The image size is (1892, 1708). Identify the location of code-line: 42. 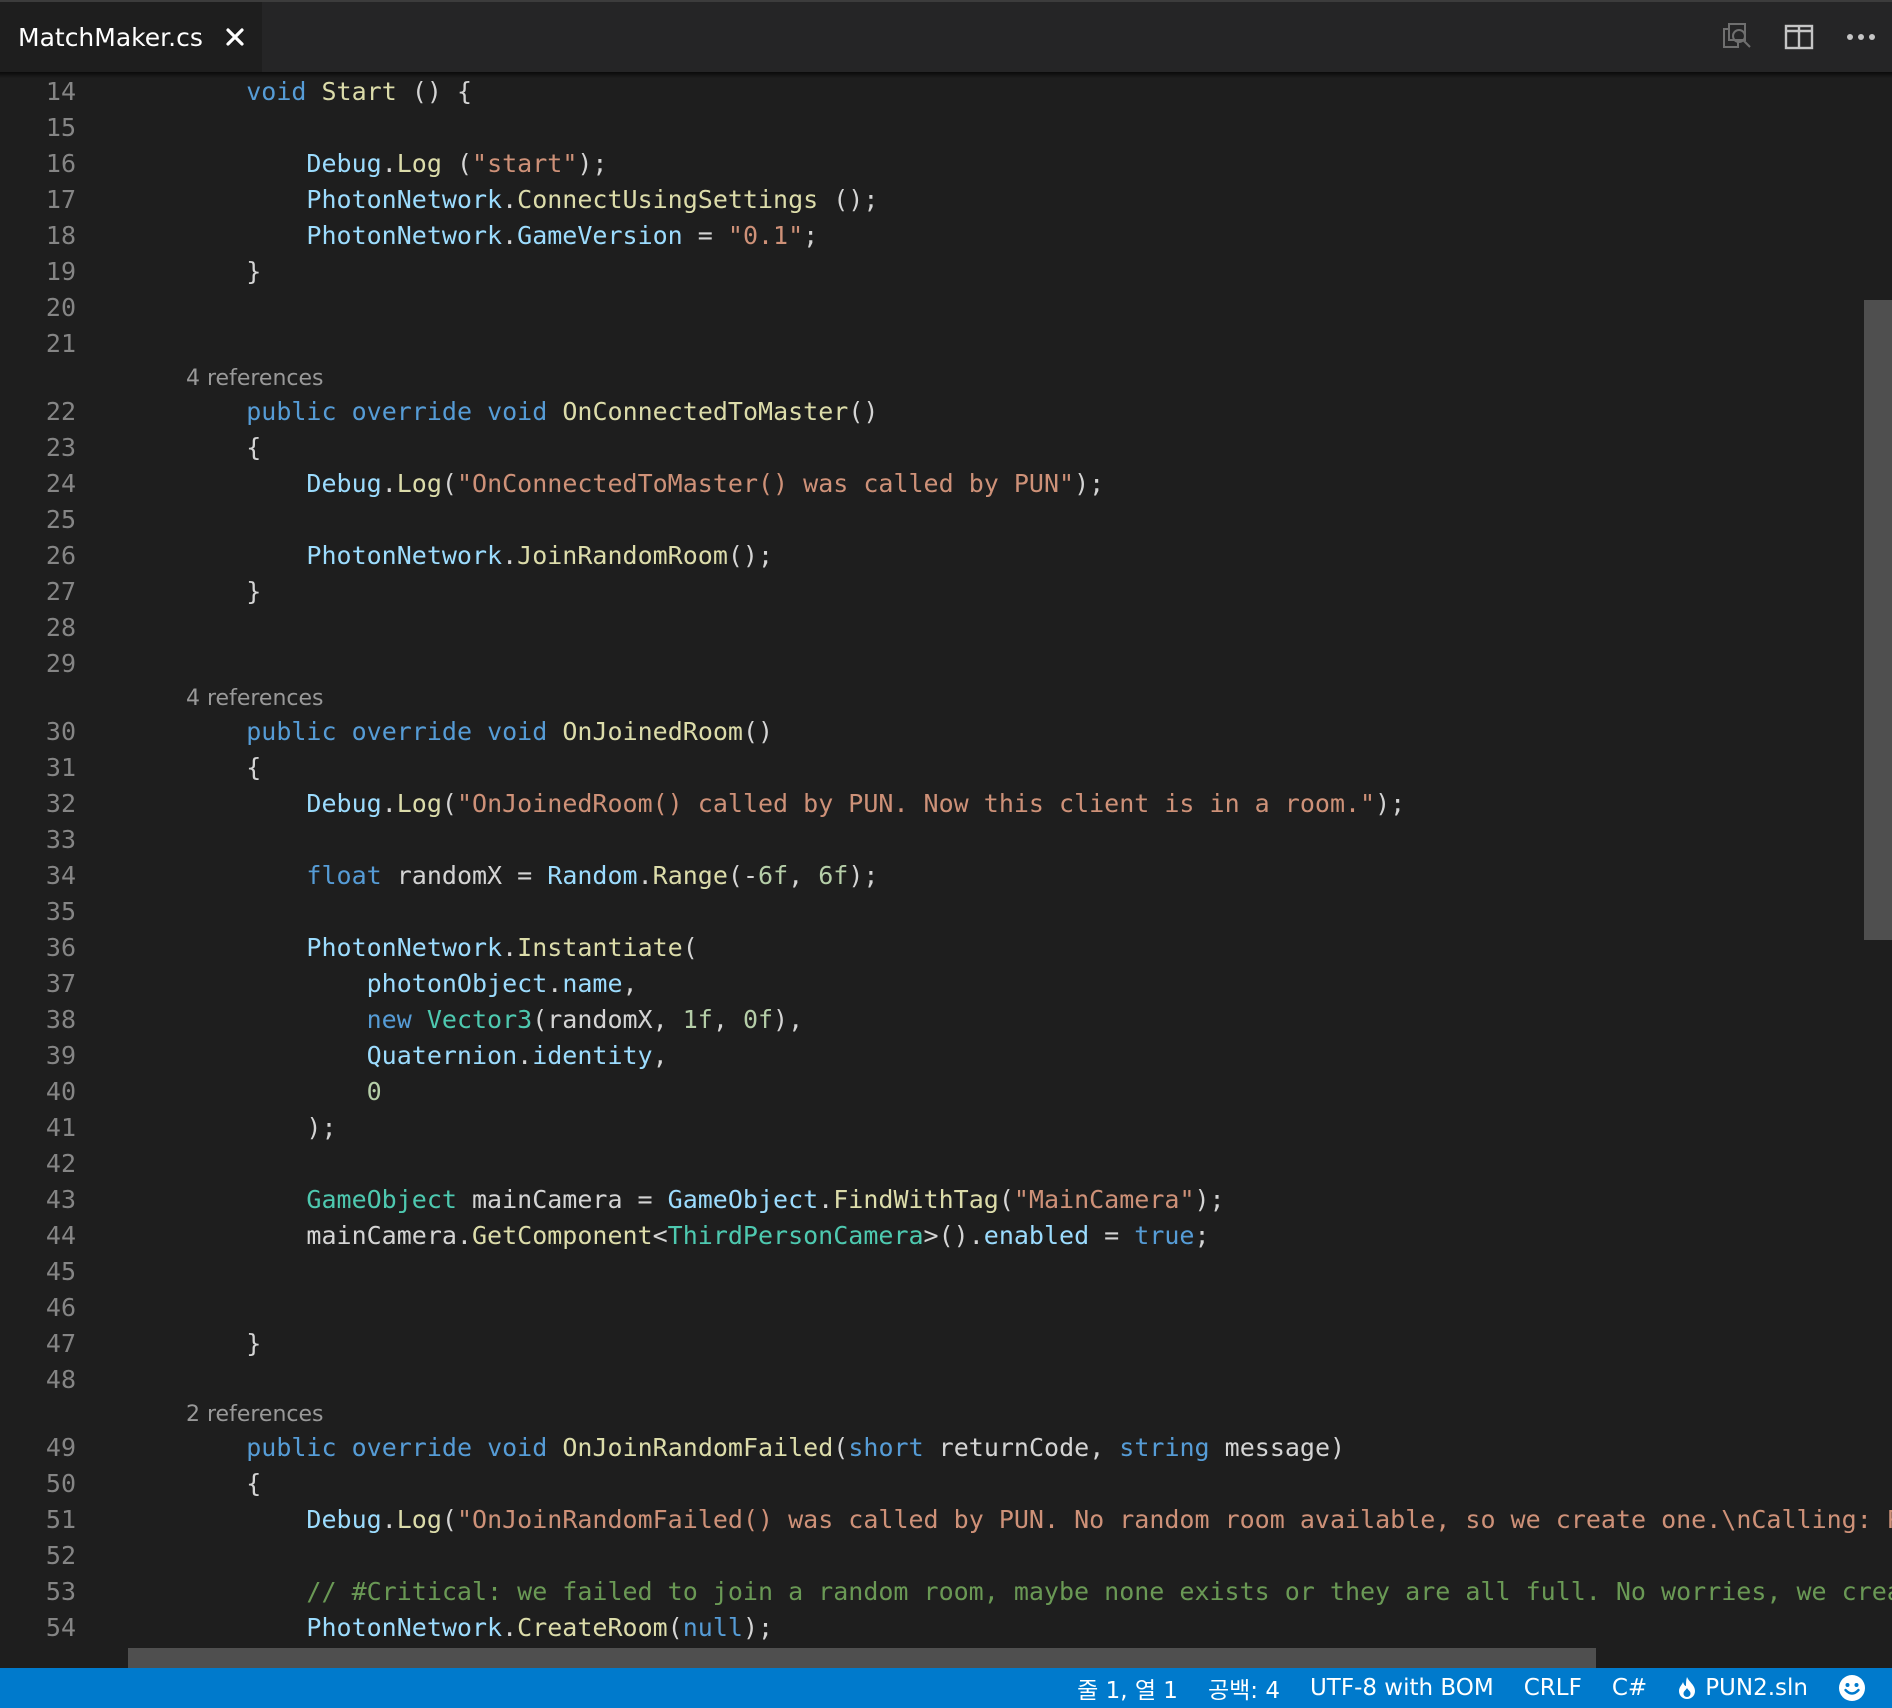
(935, 1164).